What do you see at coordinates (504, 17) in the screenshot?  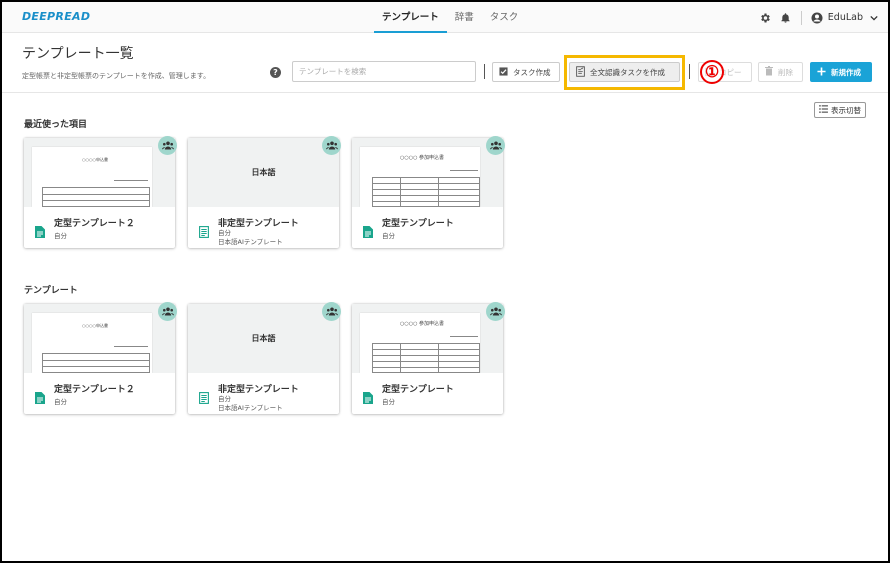 I see `tab-tasks: タスク` at bounding box center [504, 17].